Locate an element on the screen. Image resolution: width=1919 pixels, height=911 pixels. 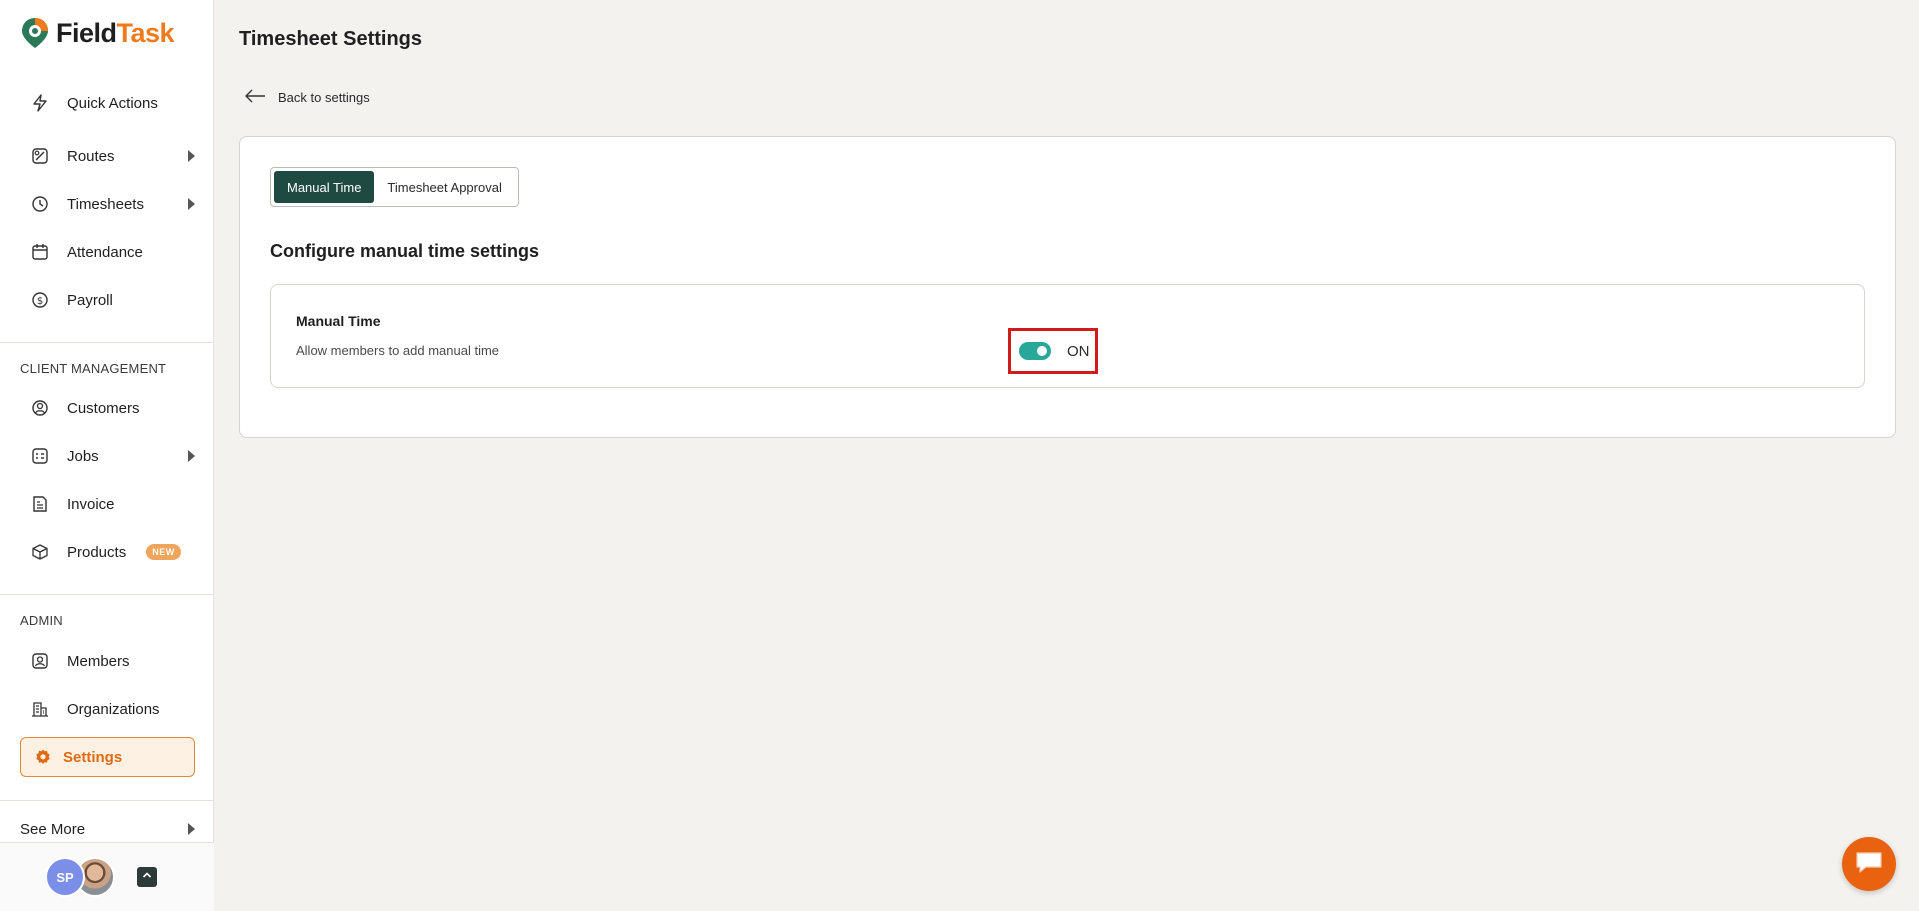
user-circle-icon is located at coordinates (40, 408).